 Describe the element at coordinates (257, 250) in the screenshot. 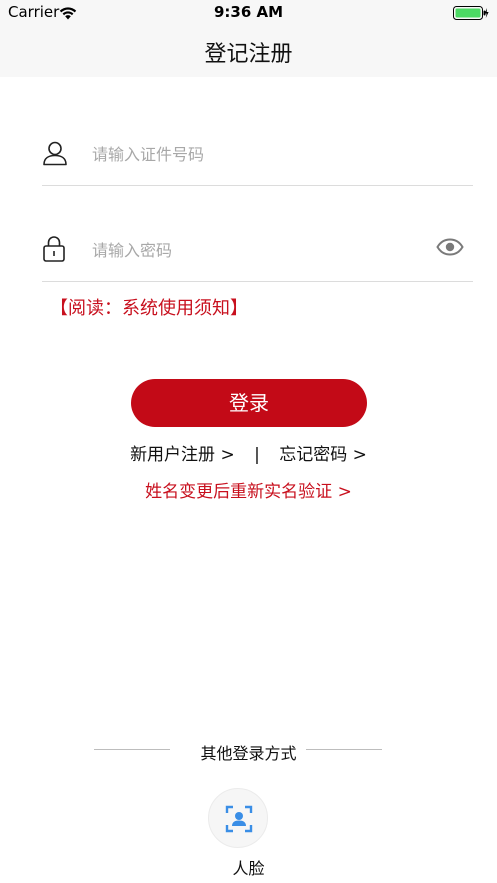

I see `password-input` at that location.